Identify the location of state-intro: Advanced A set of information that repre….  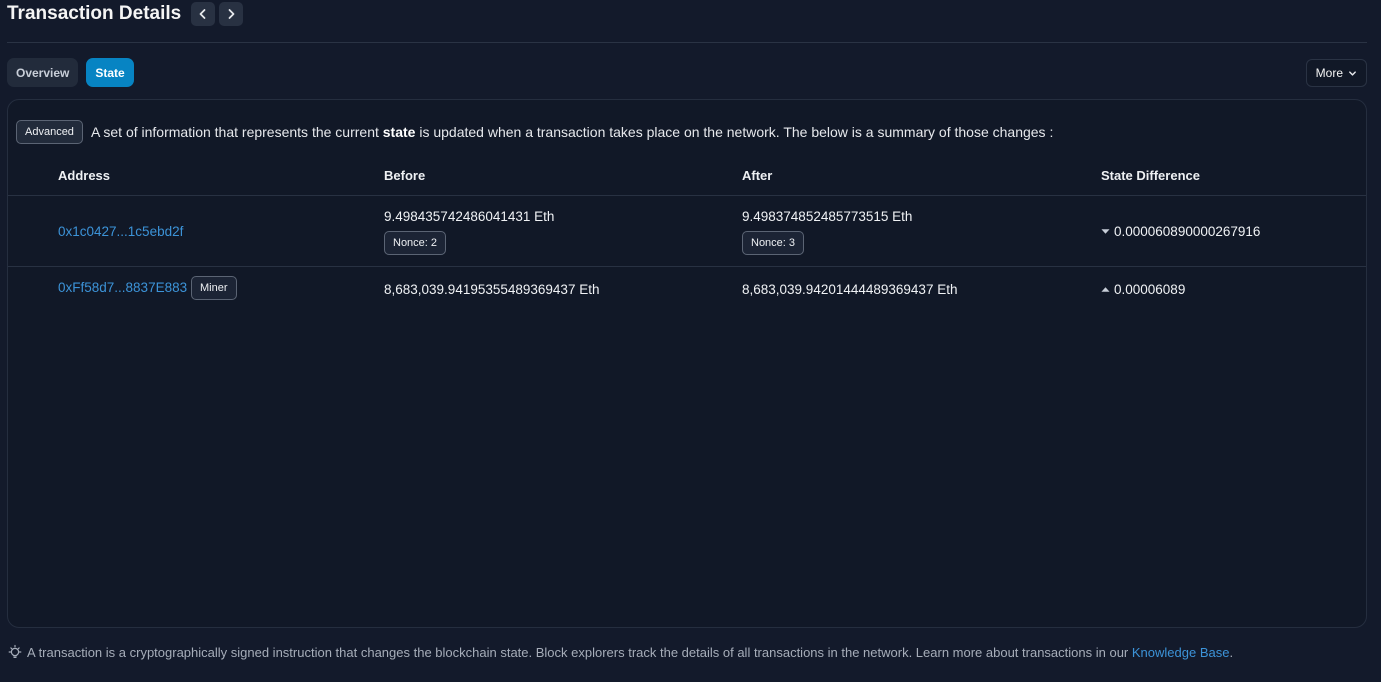
(534, 132).